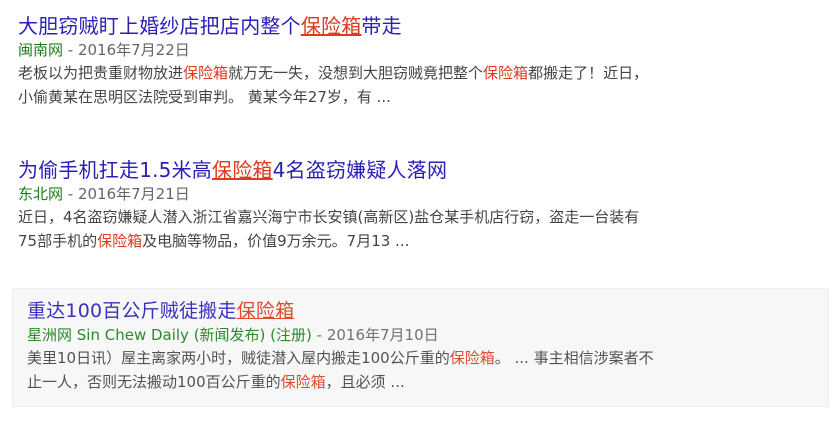  Describe the element at coordinates (381, 26) in the screenshot. I see `title-text: 带走` at that location.